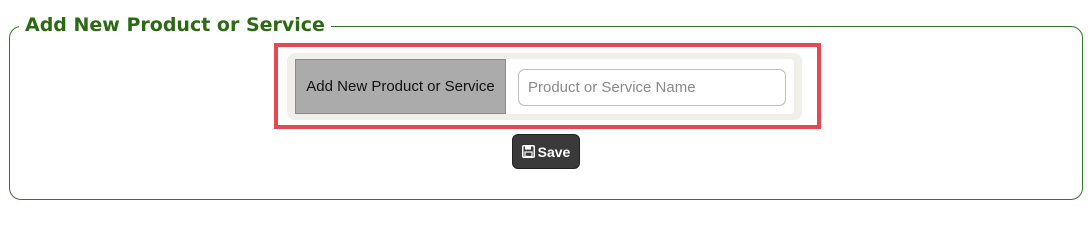 This screenshot has width=1092, height=240. I want to click on save-button-label: Save, so click(554, 151).